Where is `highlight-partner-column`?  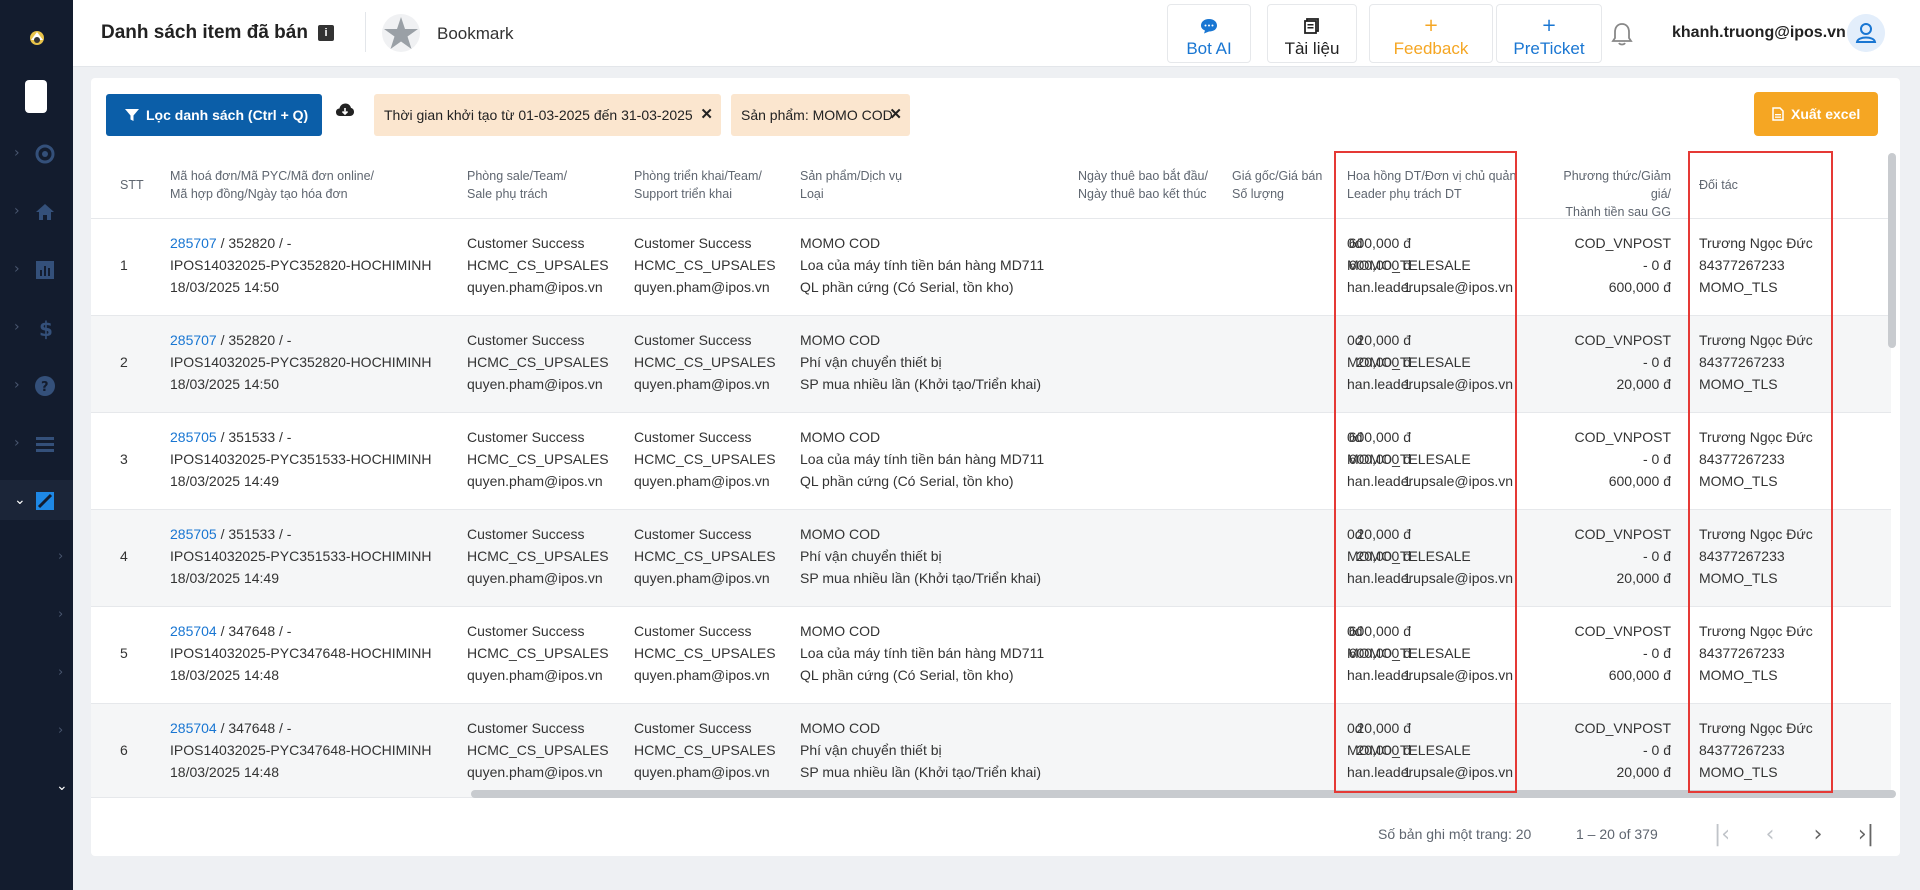
highlight-partner-column is located at coordinates (1760, 472).